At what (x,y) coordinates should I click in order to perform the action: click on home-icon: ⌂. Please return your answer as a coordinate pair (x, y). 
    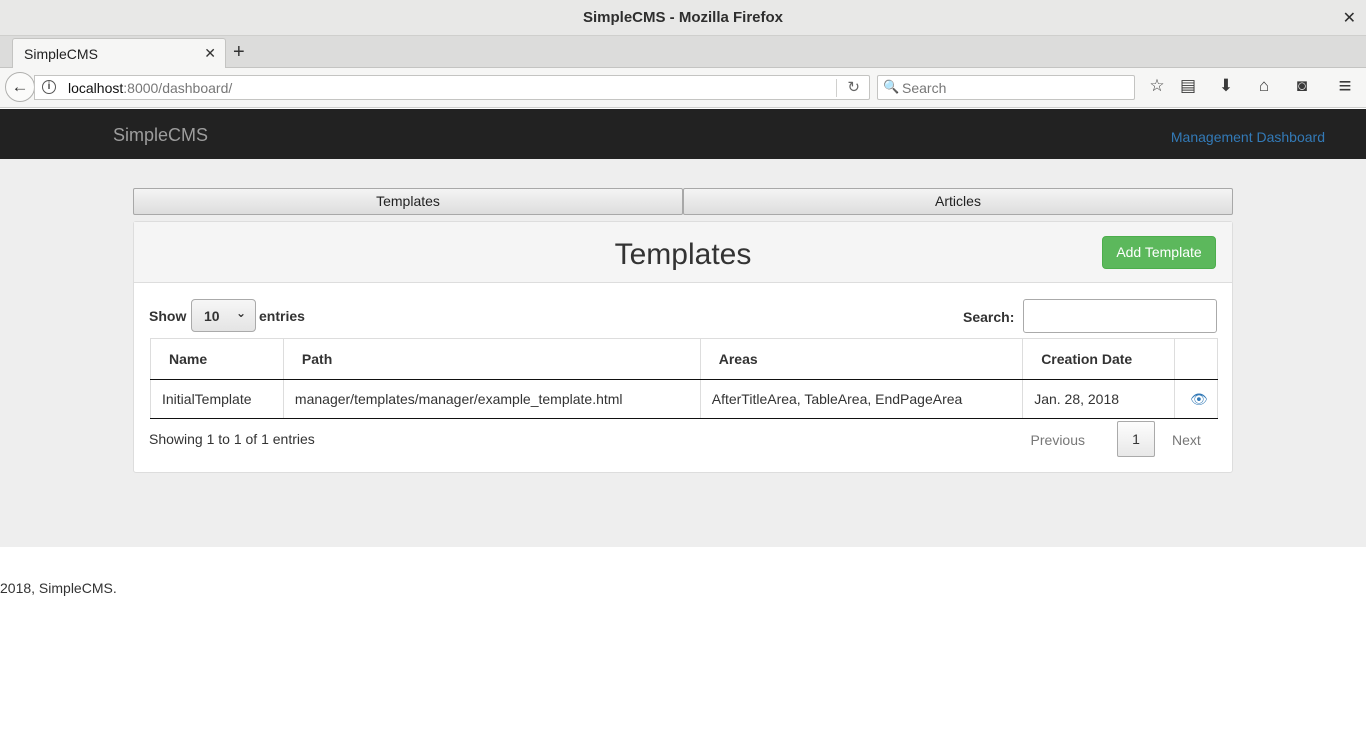
    Looking at the image, I should click on (1264, 86).